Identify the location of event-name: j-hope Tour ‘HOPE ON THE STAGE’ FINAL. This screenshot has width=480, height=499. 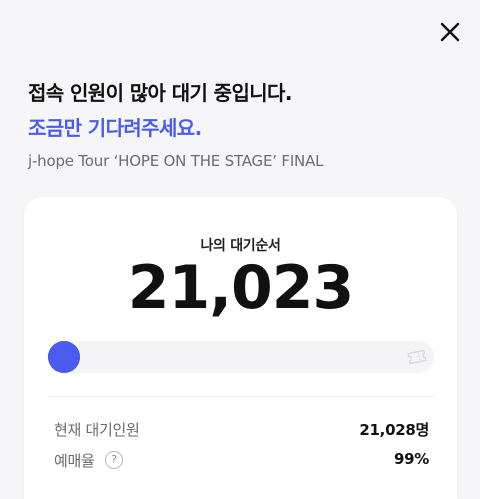
(176, 161).